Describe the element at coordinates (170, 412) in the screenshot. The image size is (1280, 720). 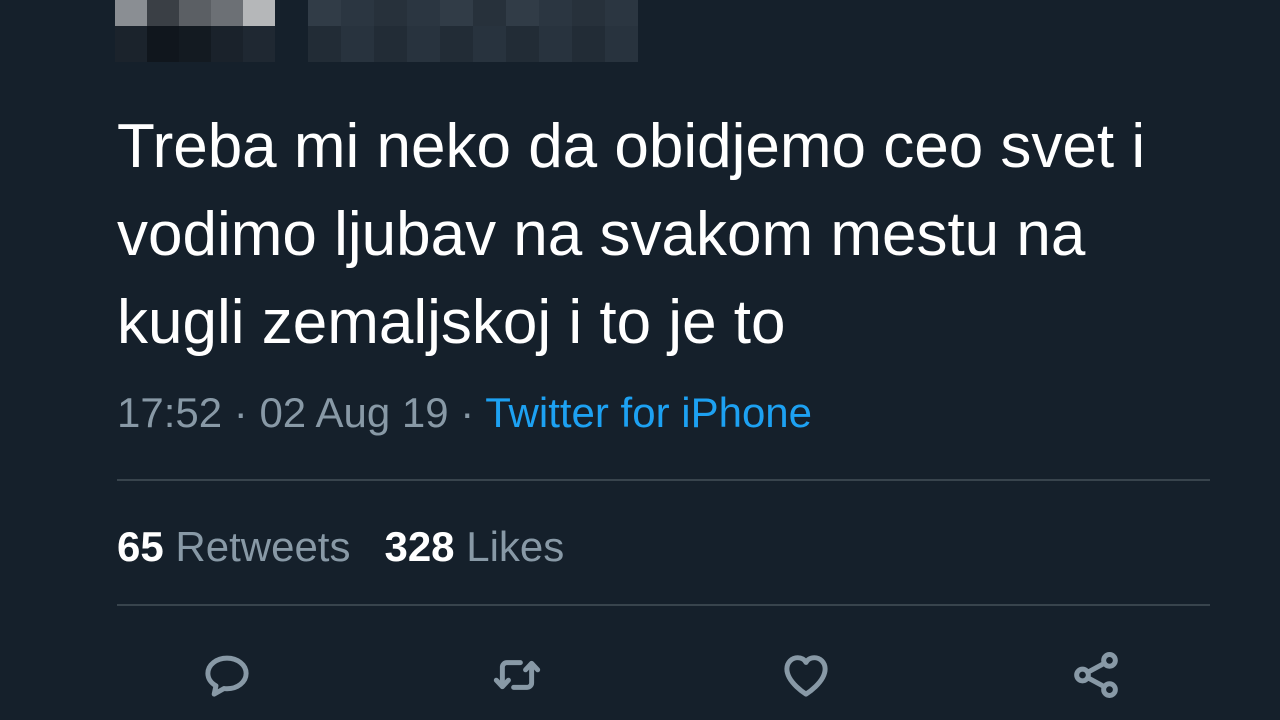
I see `tweet-time: 17:52` at that location.